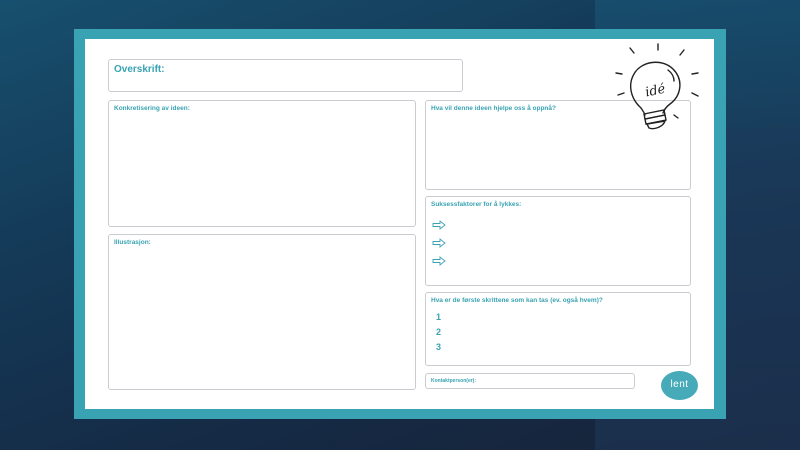 The image size is (800, 450). What do you see at coordinates (476, 204) in the screenshot?
I see `success-factors-label: Suksessfaktorer for å lykkes:` at bounding box center [476, 204].